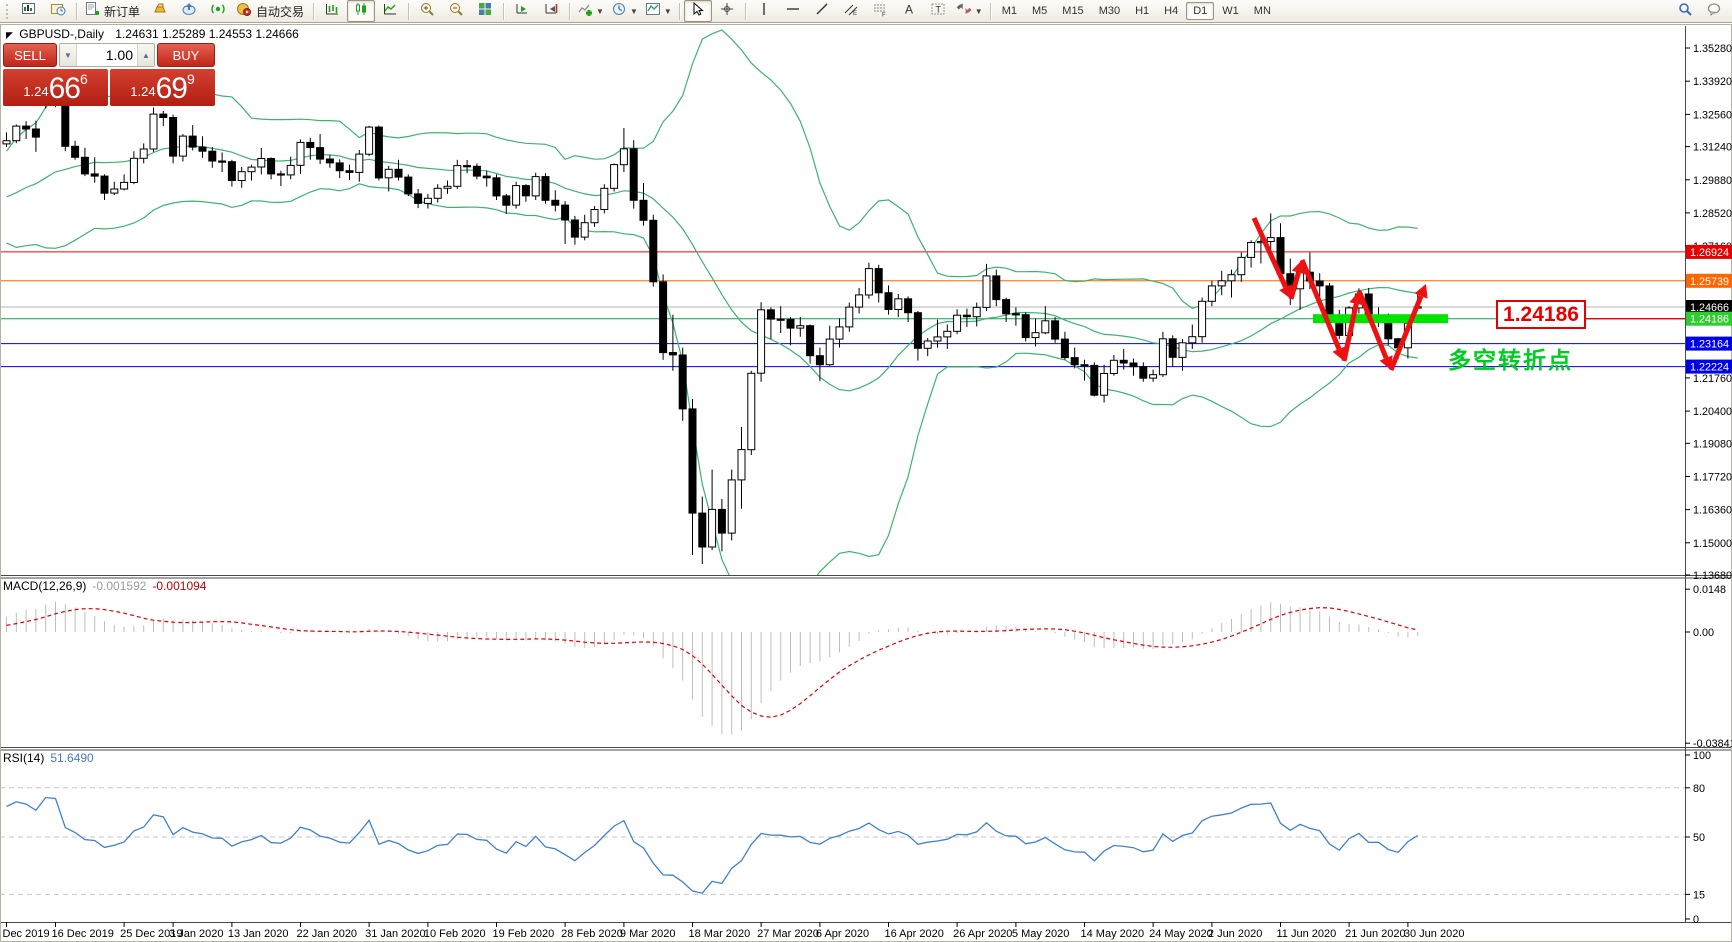 The image size is (1732, 942). Describe the element at coordinates (9, 35) in the screenshot. I see `one-click-toggle-icon: ◤` at that location.